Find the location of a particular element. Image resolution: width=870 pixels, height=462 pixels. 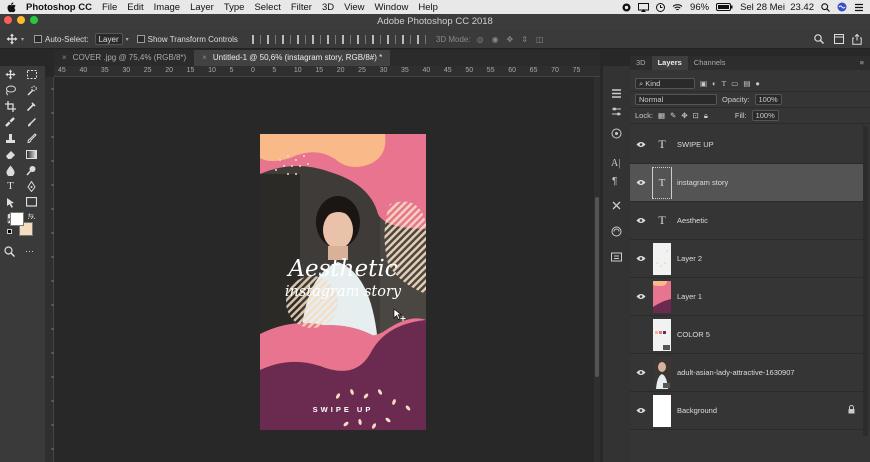

layer-row-layer-1: Layer 1 is located at coordinates (746, 297).